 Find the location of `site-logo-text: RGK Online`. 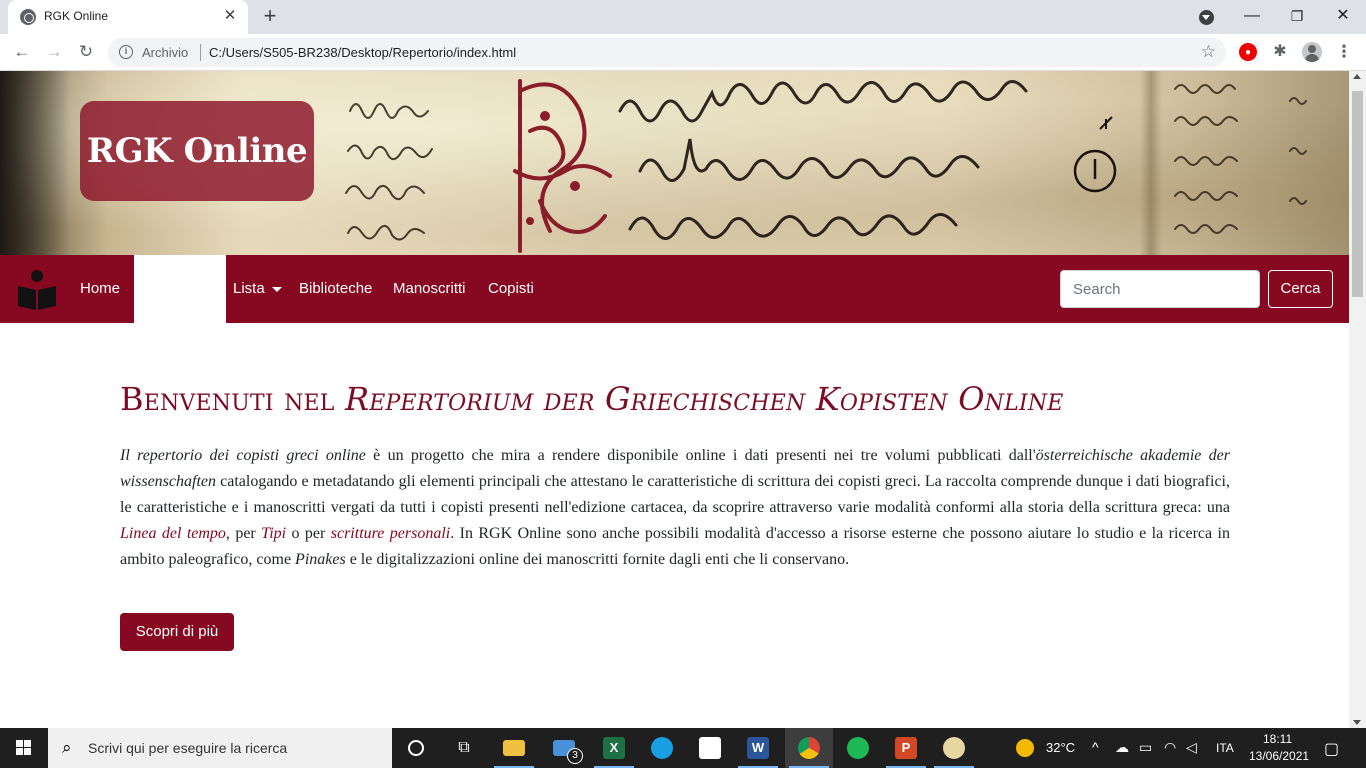

site-logo-text: RGK Online is located at coordinates (197, 151).